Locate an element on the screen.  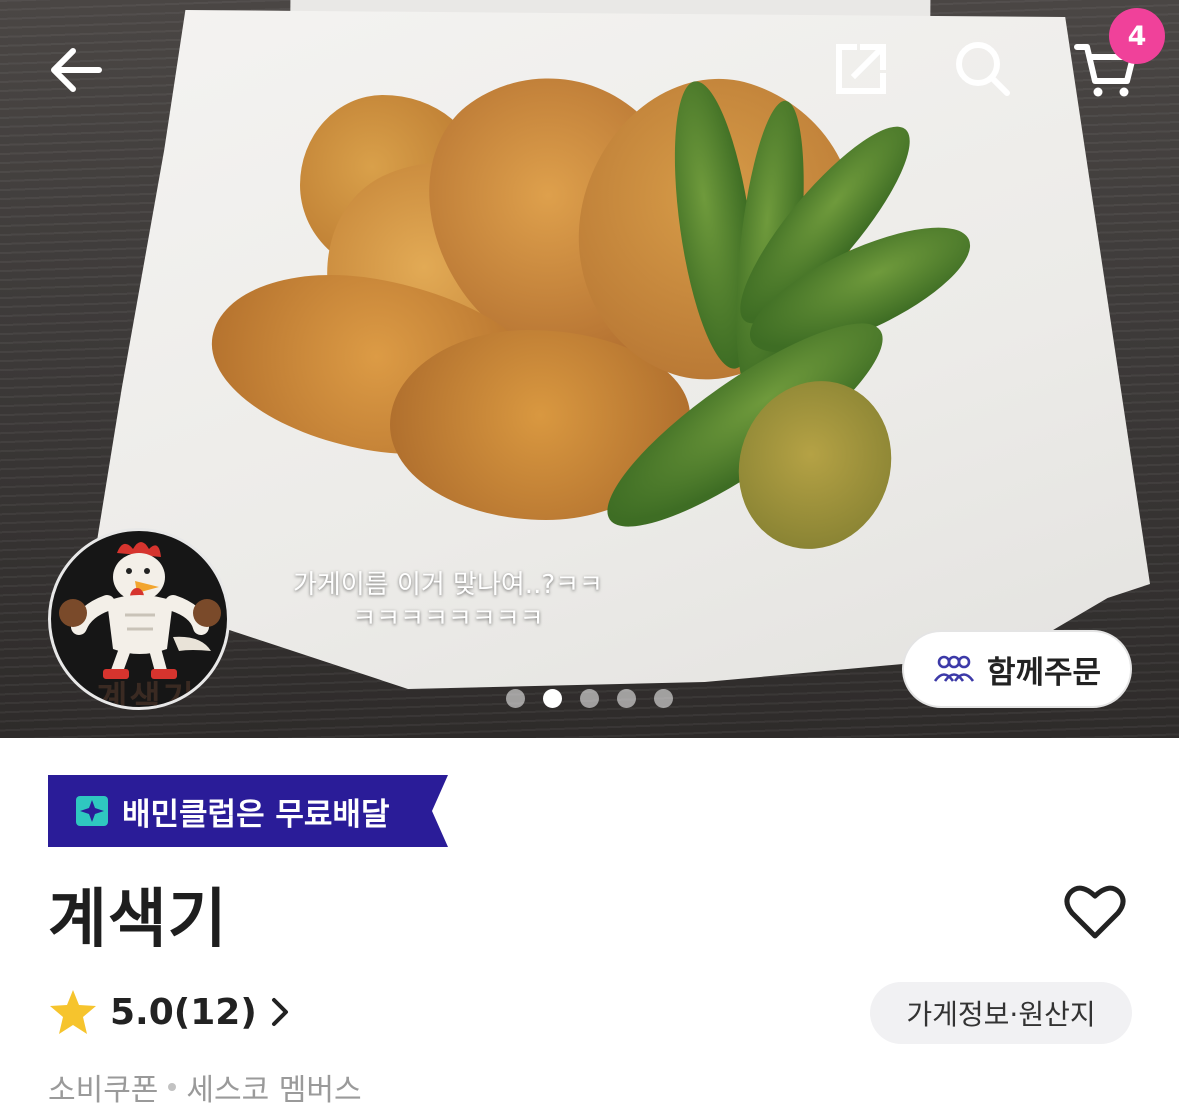
group-order-label: 함께주문 is located at coordinates (1044, 672).